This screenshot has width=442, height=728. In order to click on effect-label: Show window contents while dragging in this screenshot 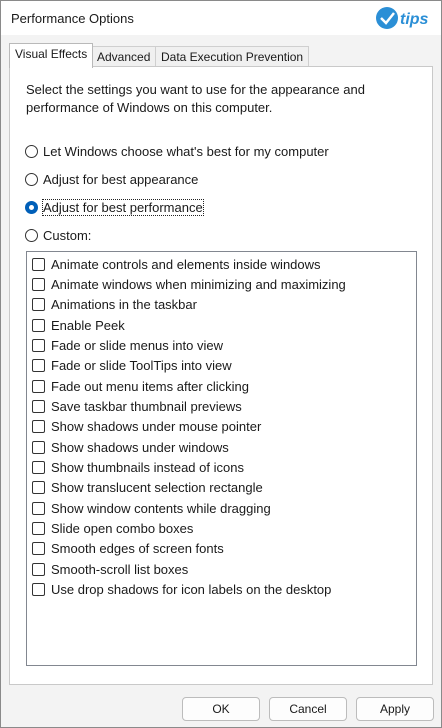, I will do `click(161, 508)`.